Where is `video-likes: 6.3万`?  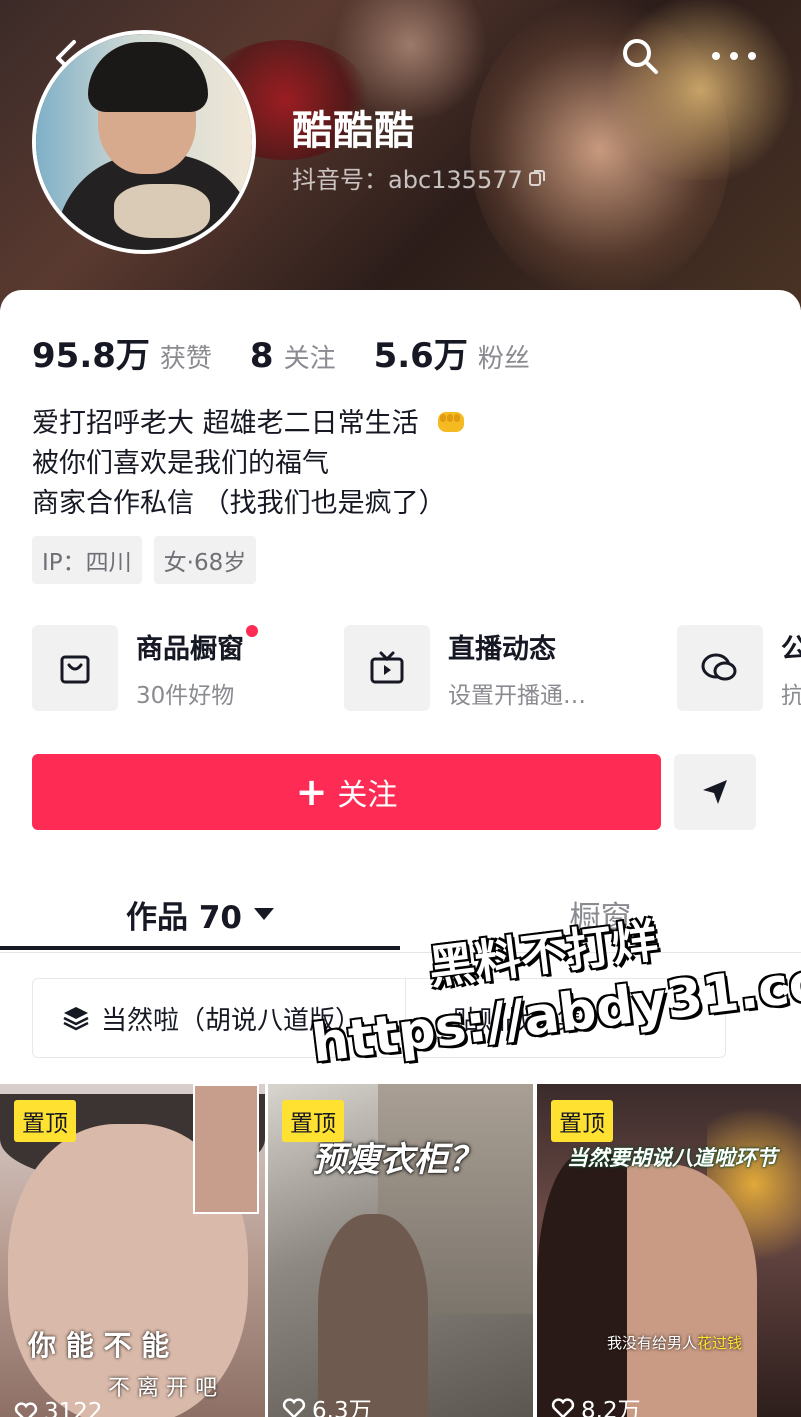 video-likes: 6.3万 is located at coordinates (327, 1404).